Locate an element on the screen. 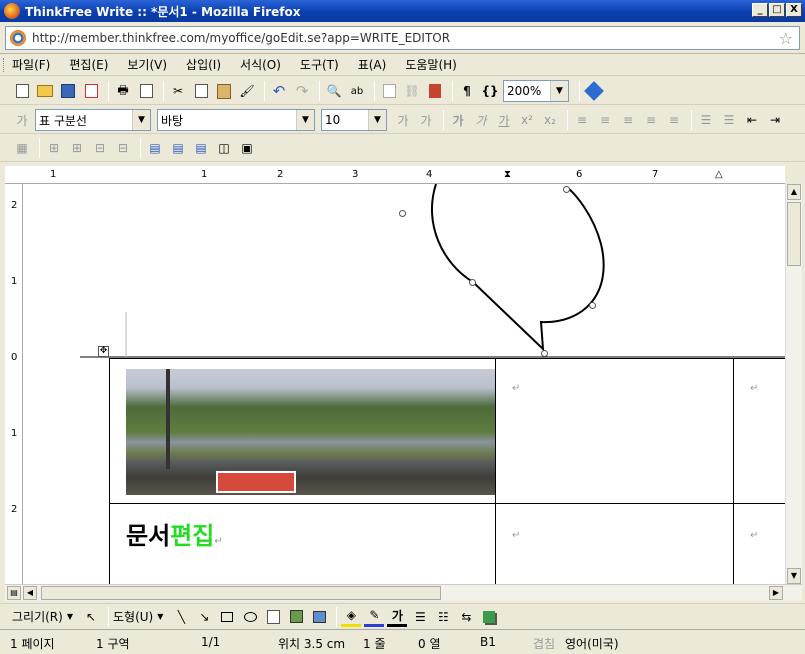 The width and height of the screenshot is (805, 654). paste-icon is located at coordinates (224, 91).